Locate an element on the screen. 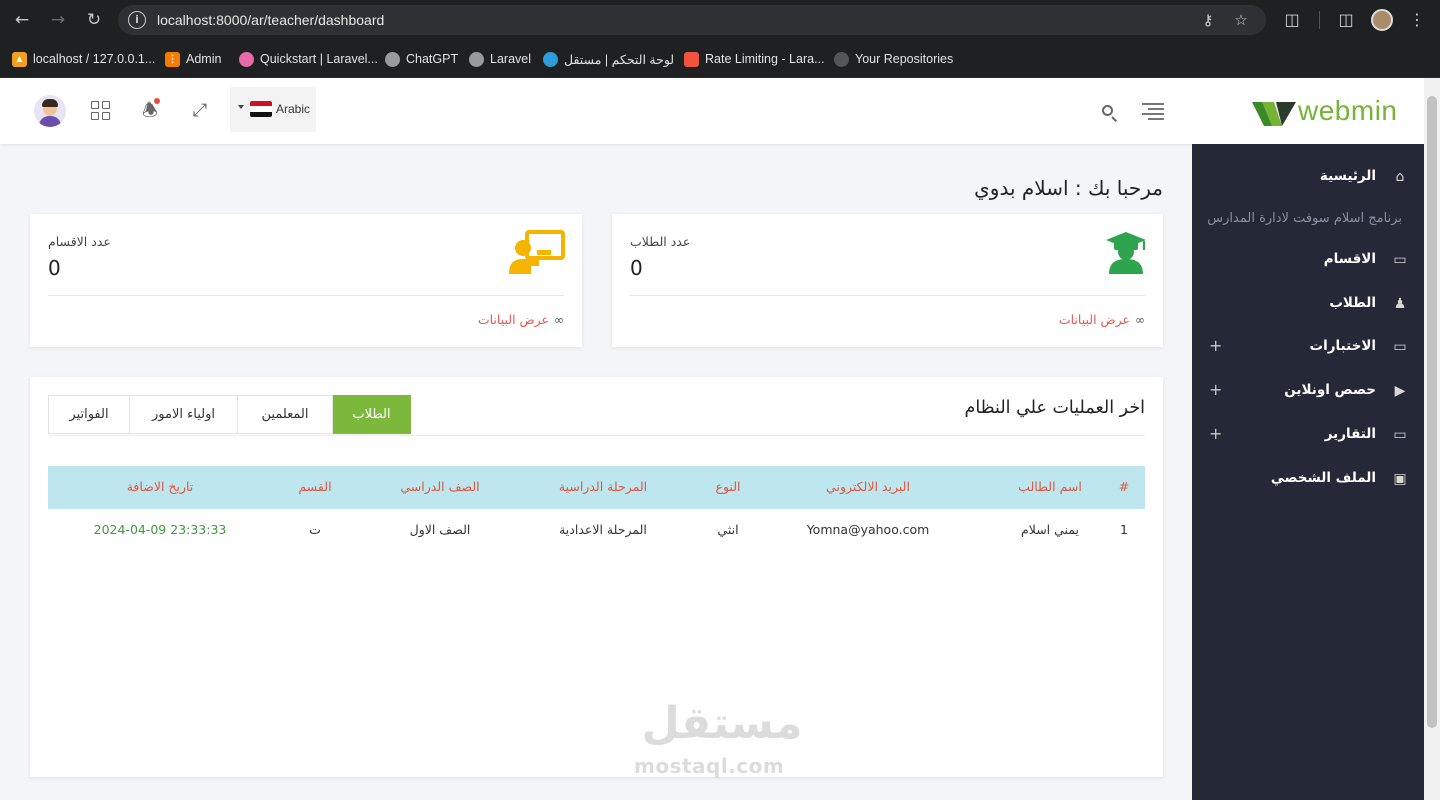  phpmyadmin-icon: ▲ is located at coordinates (19, 59).